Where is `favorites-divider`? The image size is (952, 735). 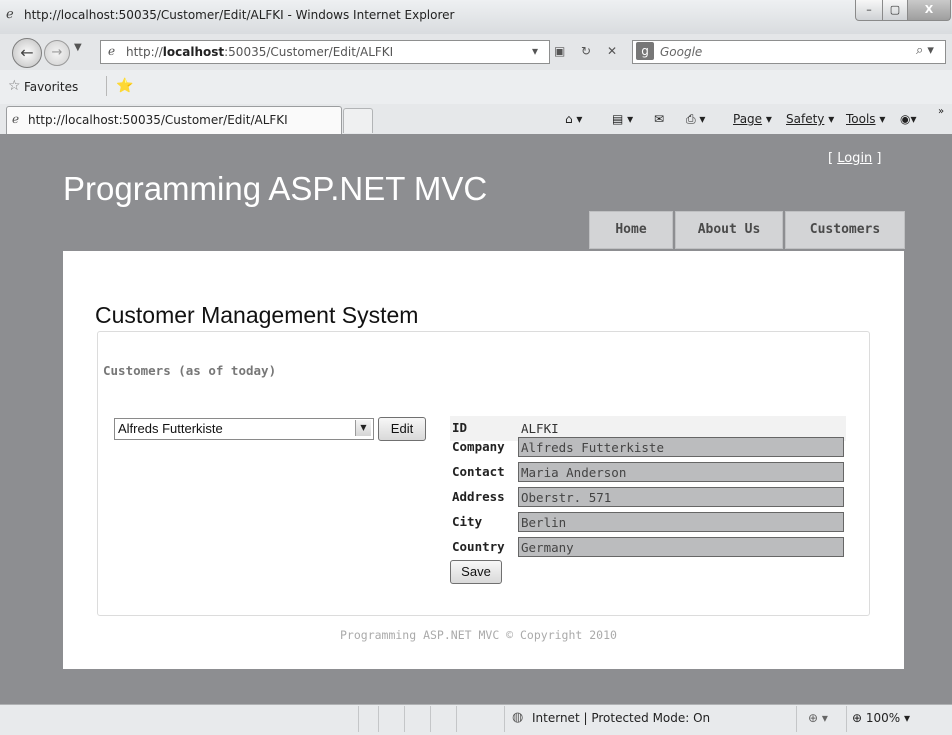 favorites-divider is located at coordinates (106, 86).